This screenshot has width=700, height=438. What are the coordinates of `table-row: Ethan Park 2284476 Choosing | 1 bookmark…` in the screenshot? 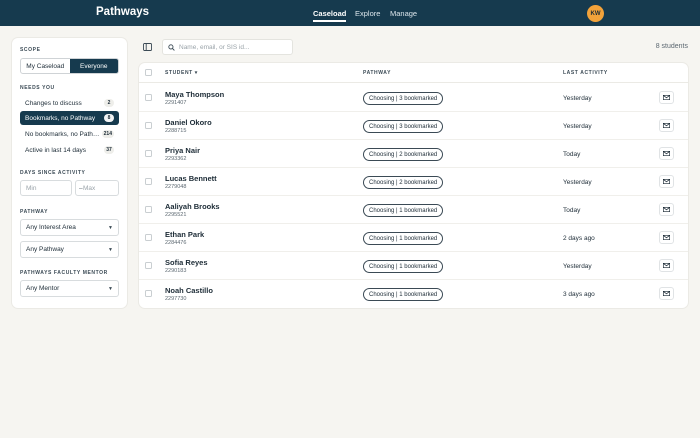 It's located at (413, 238).